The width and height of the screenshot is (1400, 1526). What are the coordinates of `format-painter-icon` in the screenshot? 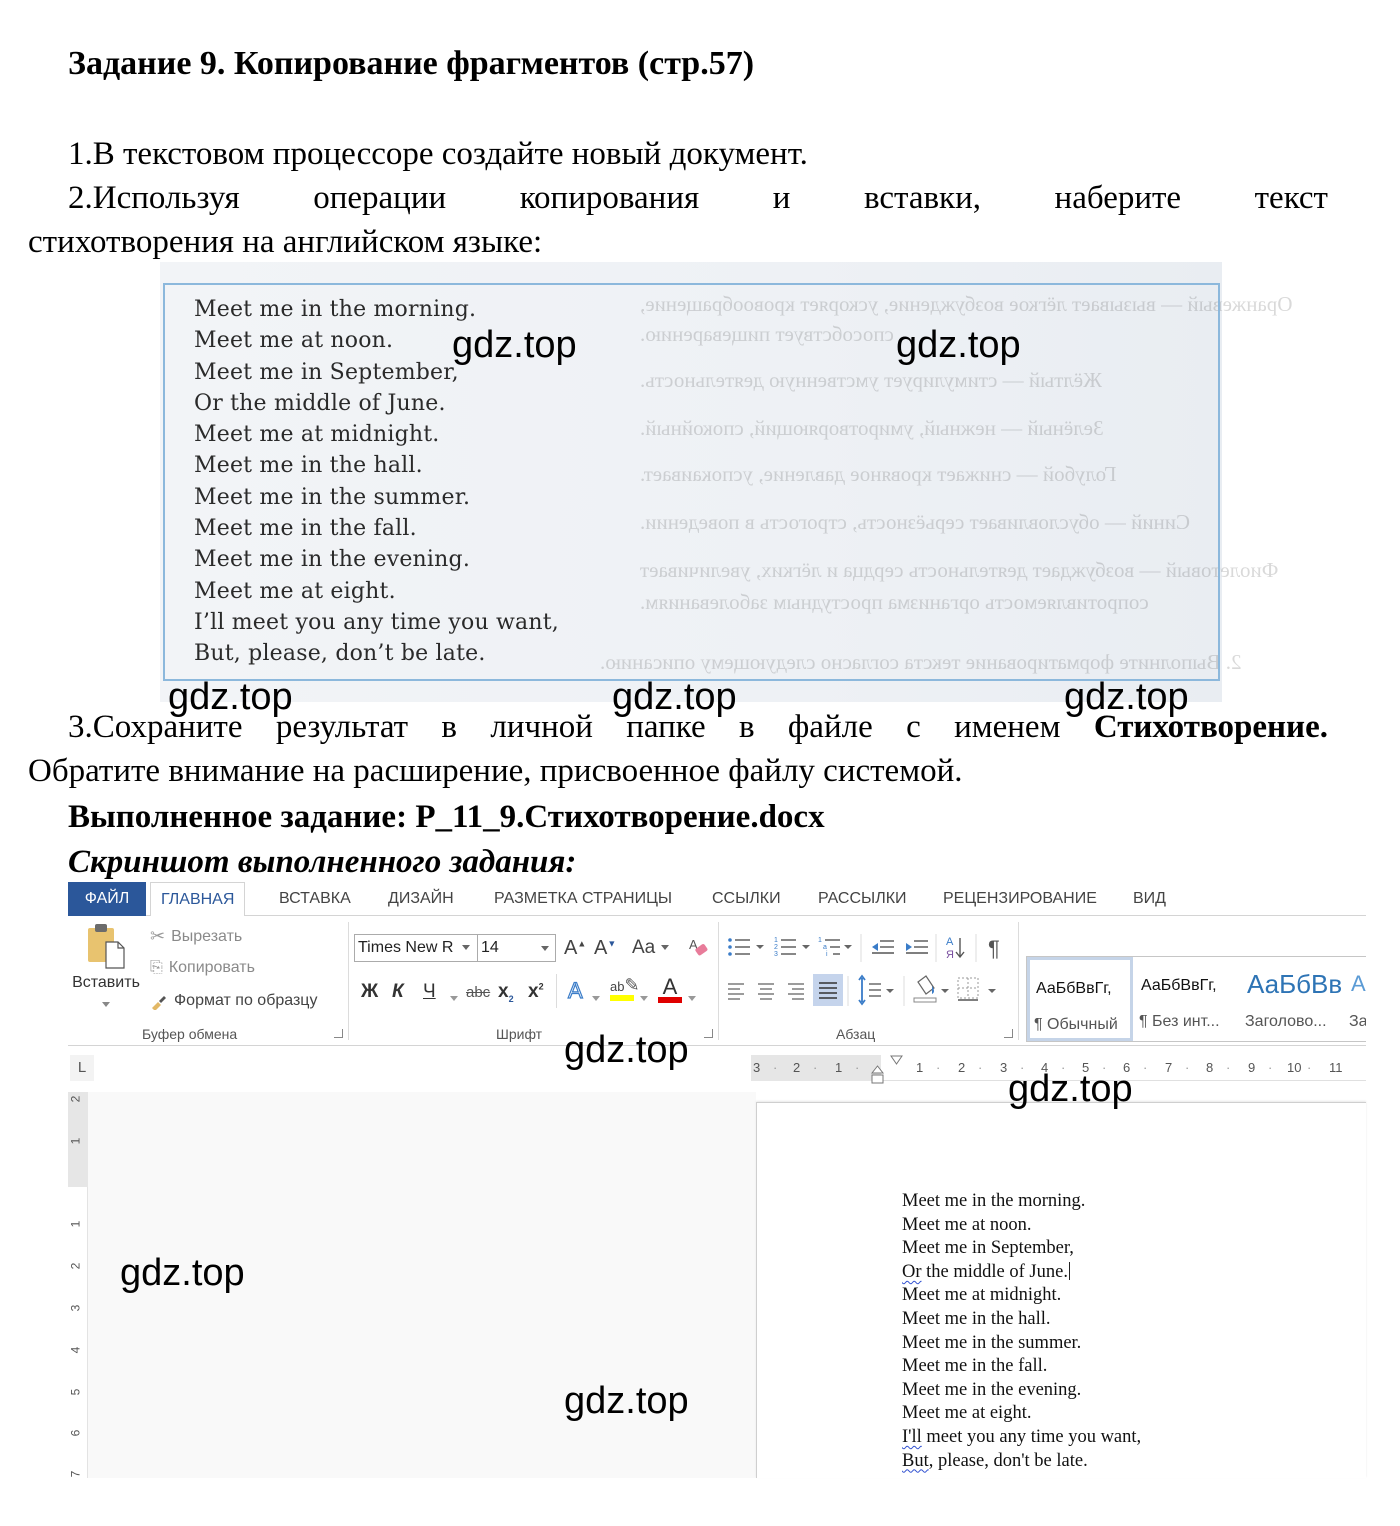 It's located at (159, 1003).